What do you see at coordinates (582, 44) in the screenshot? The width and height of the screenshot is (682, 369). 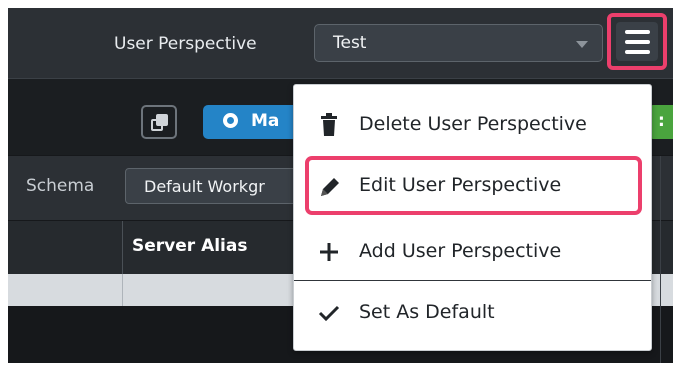 I see `chevron-down-icon` at bounding box center [582, 44].